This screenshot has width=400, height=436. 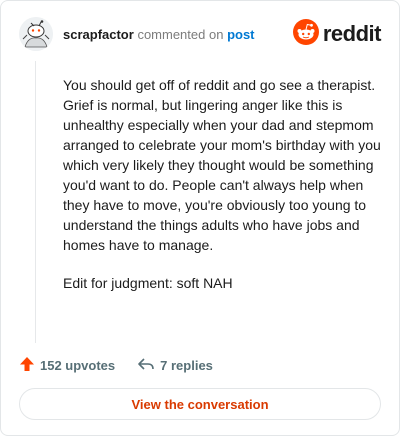 I want to click on comment-meta: scrapfactor commented on post, so click(x=159, y=34).